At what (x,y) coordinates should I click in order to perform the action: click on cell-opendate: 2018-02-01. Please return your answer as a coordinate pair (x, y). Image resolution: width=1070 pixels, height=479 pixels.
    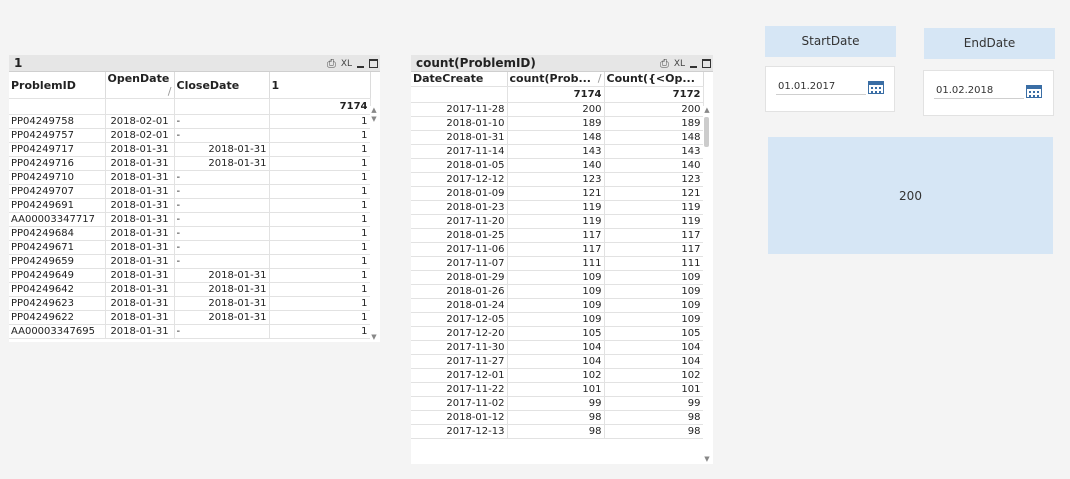
    Looking at the image, I should click on (140, 135).